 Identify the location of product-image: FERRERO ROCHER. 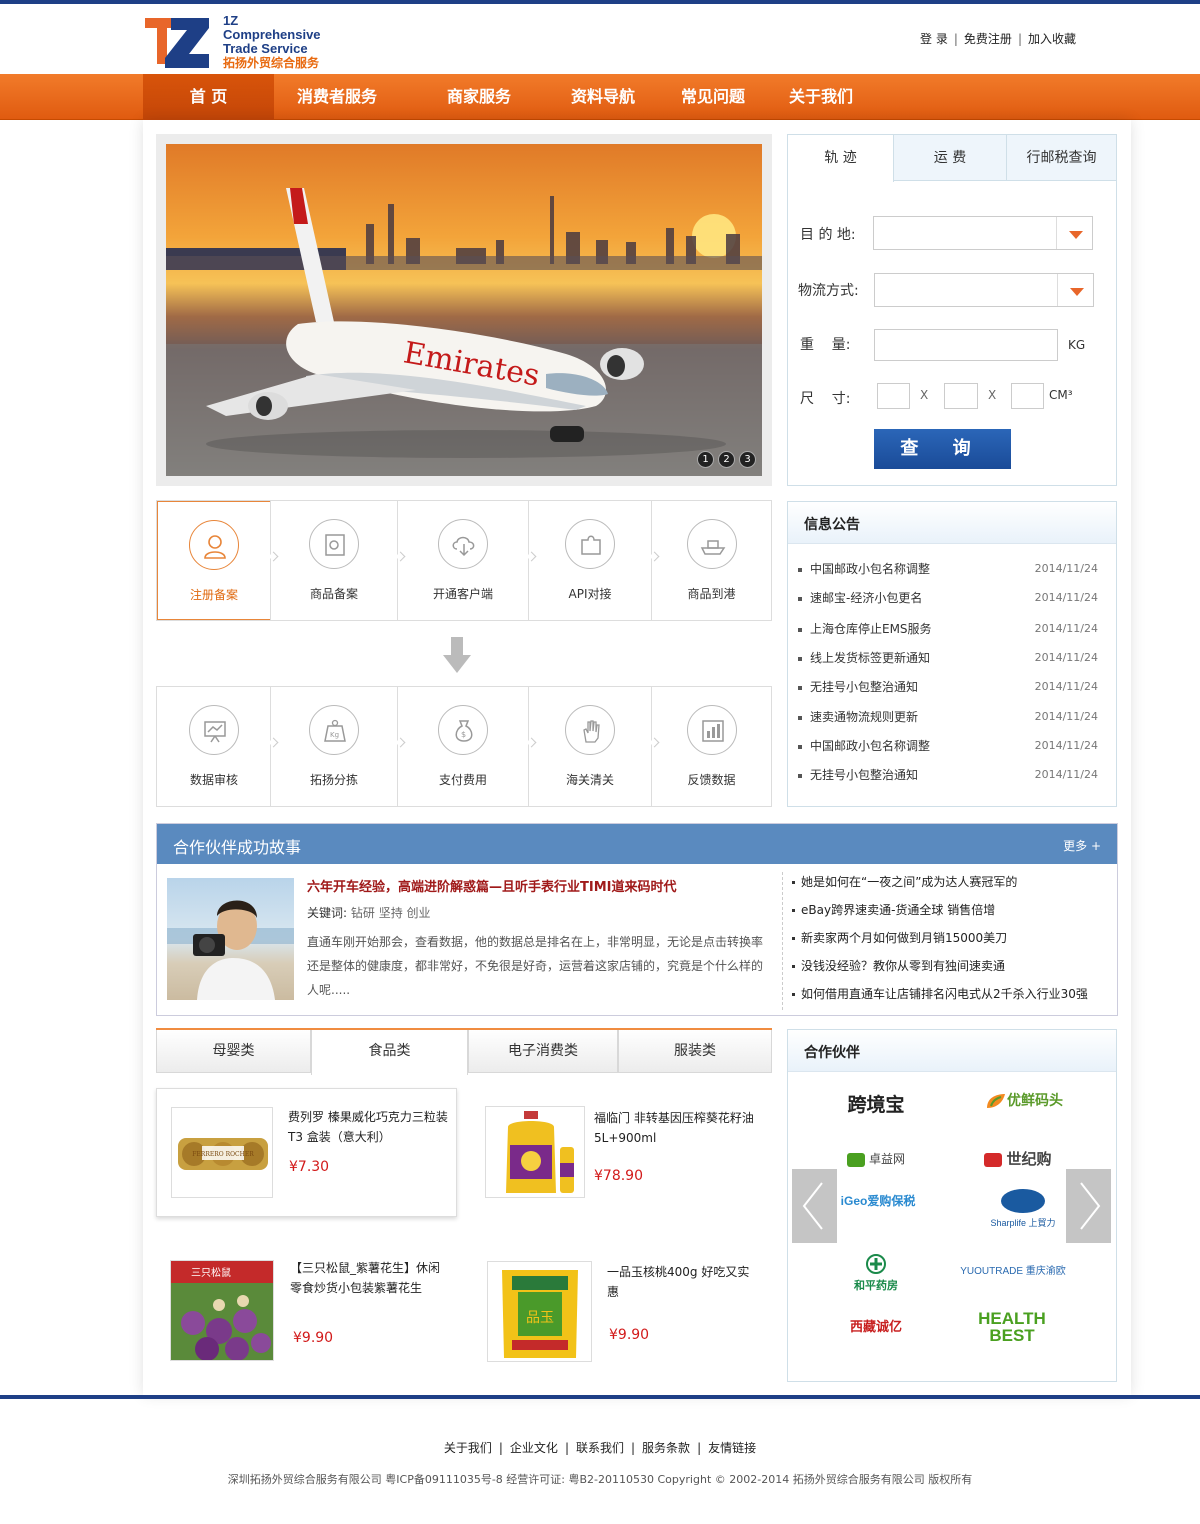
(222, 1152).